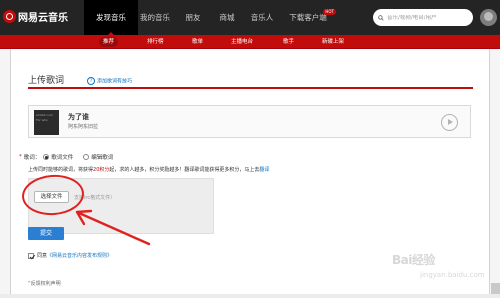 The width and height of the screenshot is (500, 298). Describe the element at coordinates (329, 12) in the screenshot. I see `hot-badge: HOT` at that location.